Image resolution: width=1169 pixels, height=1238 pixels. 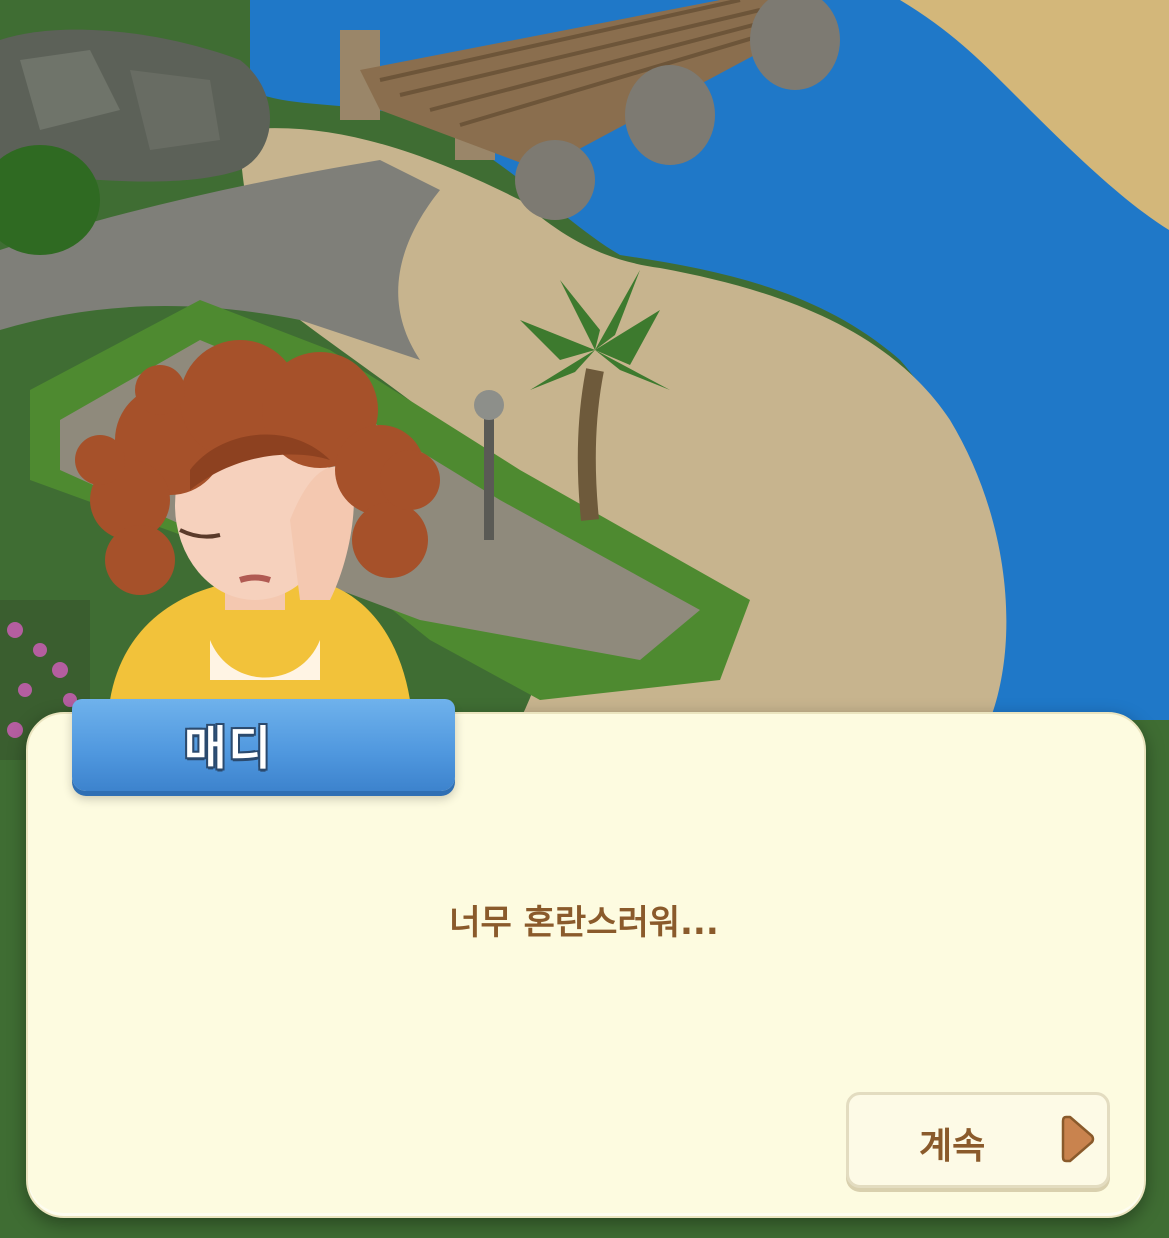 I want to click on speaker-name-tag: 매디, so click(x=263, y=745).